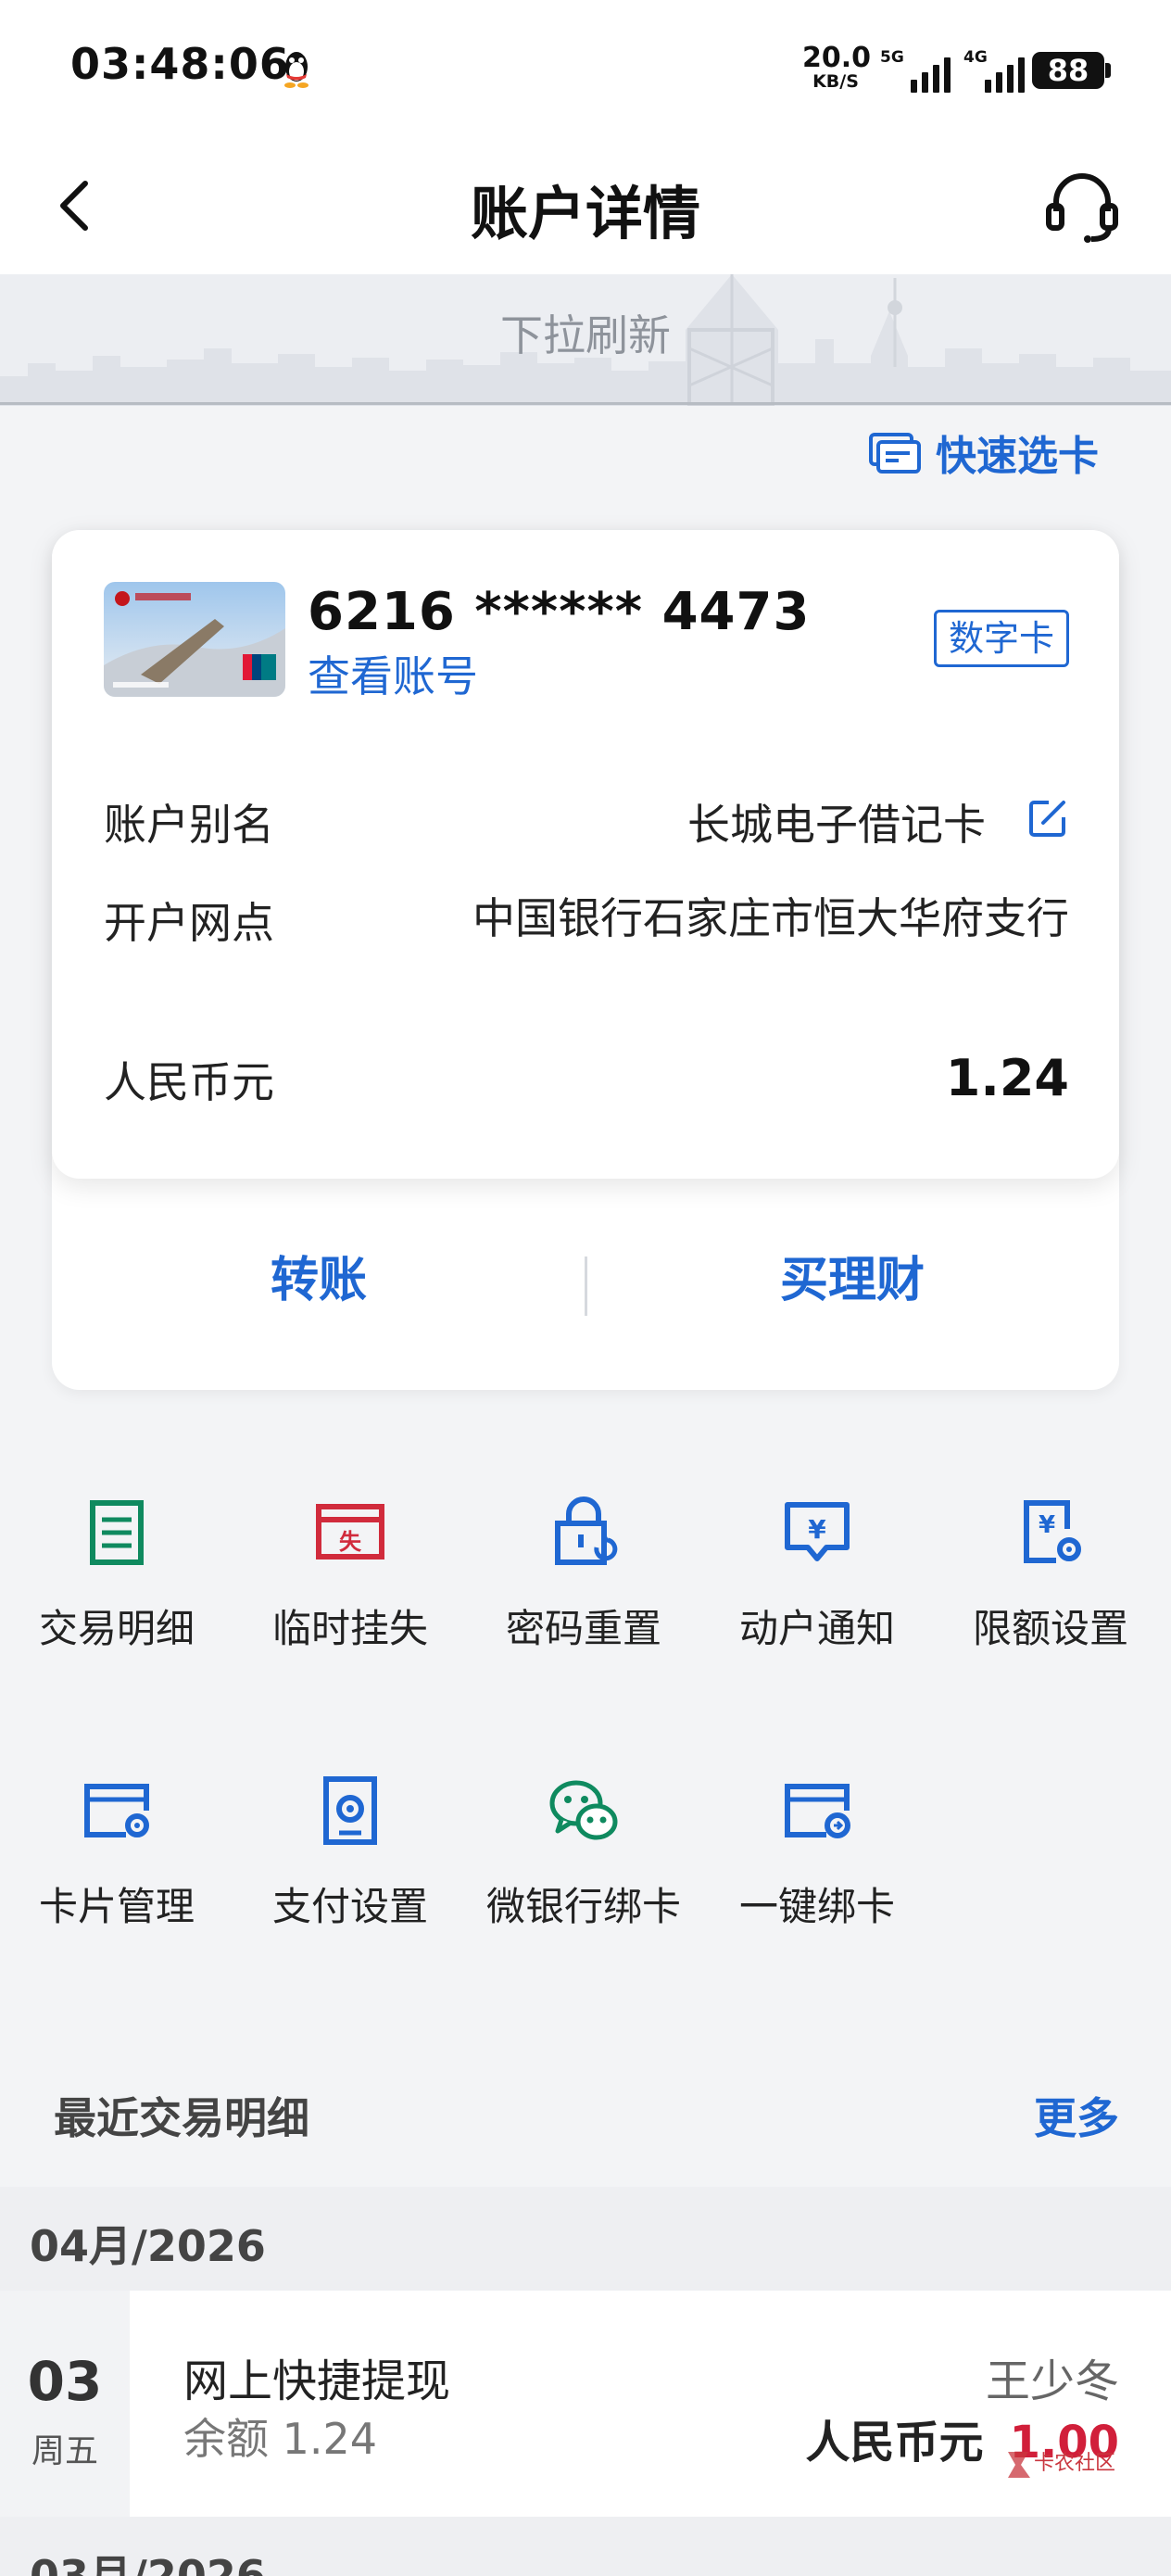 This screenshot has width=1171, height=2576. What do you see at coordinates (117, 1867) in the screenshot?
I see `func-card-management: 卡片管理` at bounding box center [117, 1867].